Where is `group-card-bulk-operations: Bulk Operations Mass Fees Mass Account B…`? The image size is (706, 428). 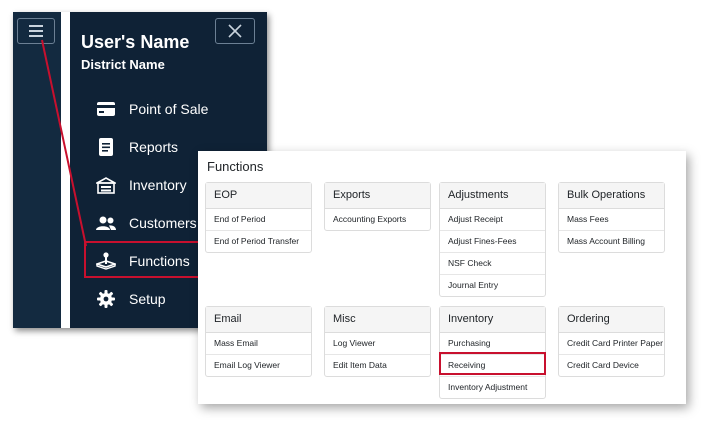 group-card-bulk-operations: Bulk Operations Mass Fees Mass Account B… is located at coordinates (611, 217).